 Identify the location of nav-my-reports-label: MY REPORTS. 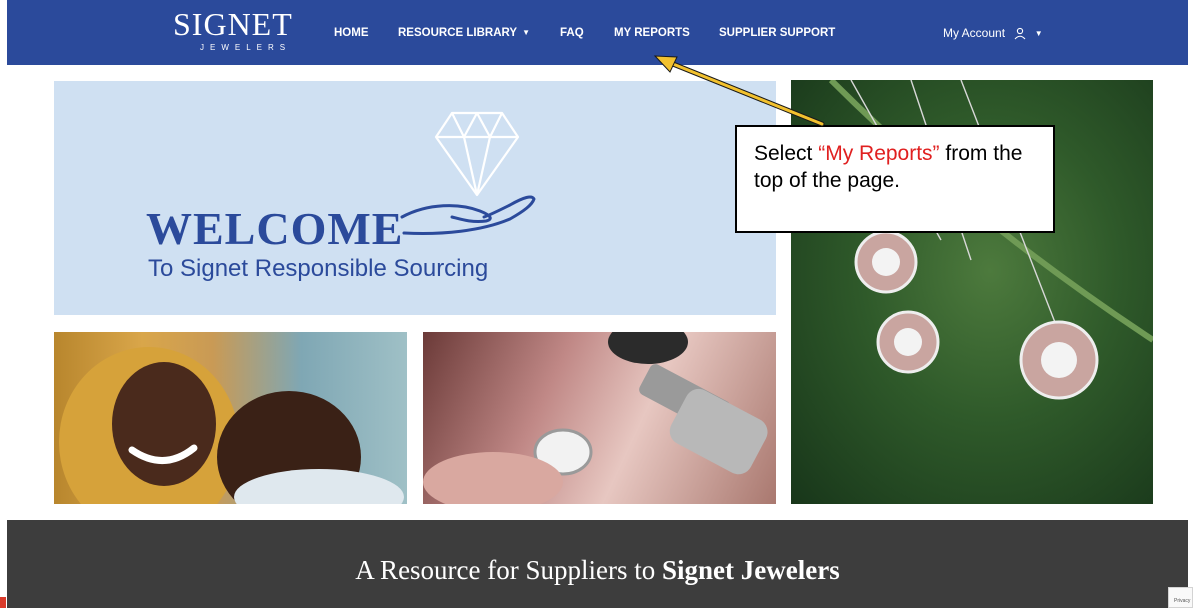
(652, 33).